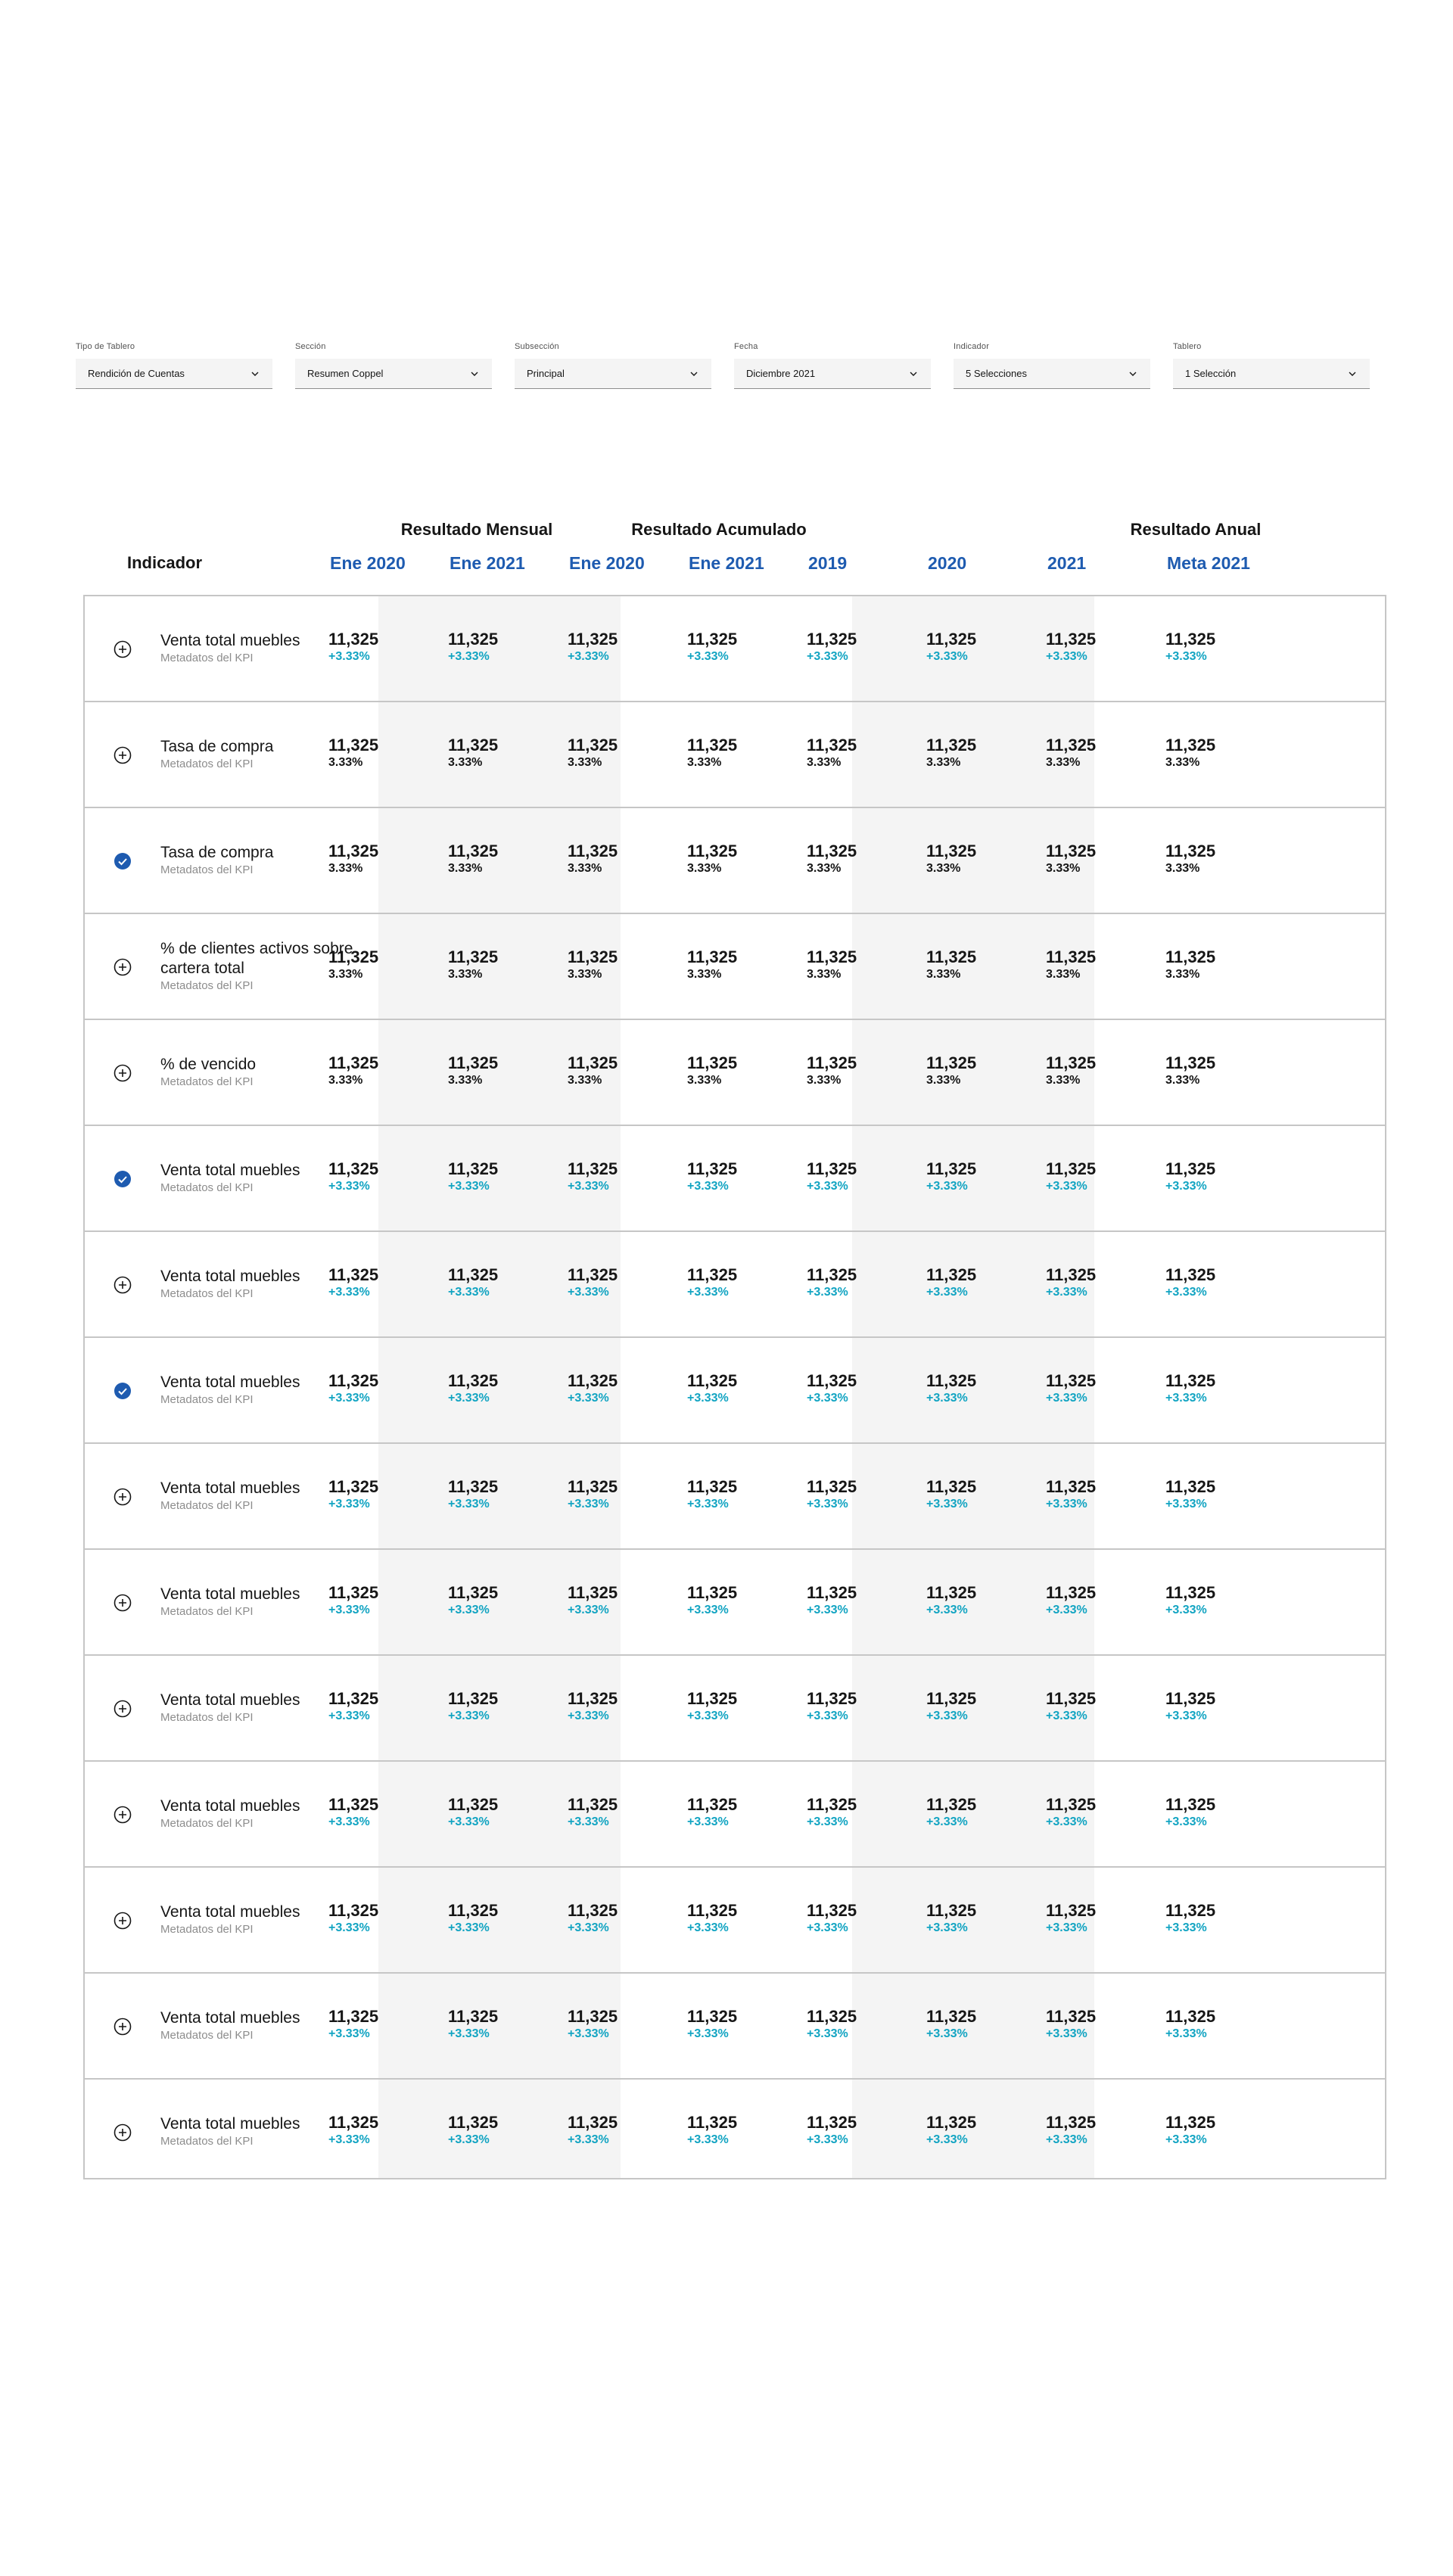  What do you see at coordinates (832, 374) in the screenshot?
I see `filter-dropdown: Diciembre 2021` at bounding box center [832, 374].